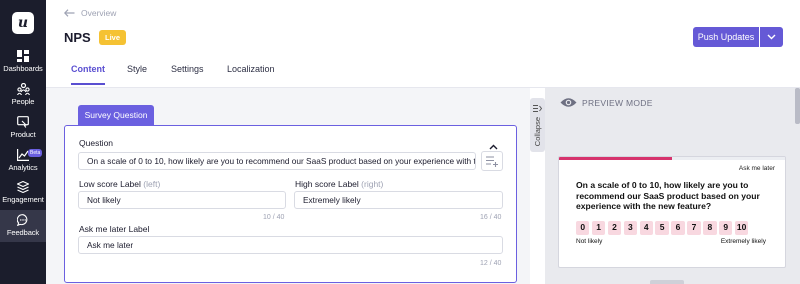  What do you see at coordinates (182, 200) in the screenshot?
I see `low-score-input: Not likely` at bounding box center [182, 200].